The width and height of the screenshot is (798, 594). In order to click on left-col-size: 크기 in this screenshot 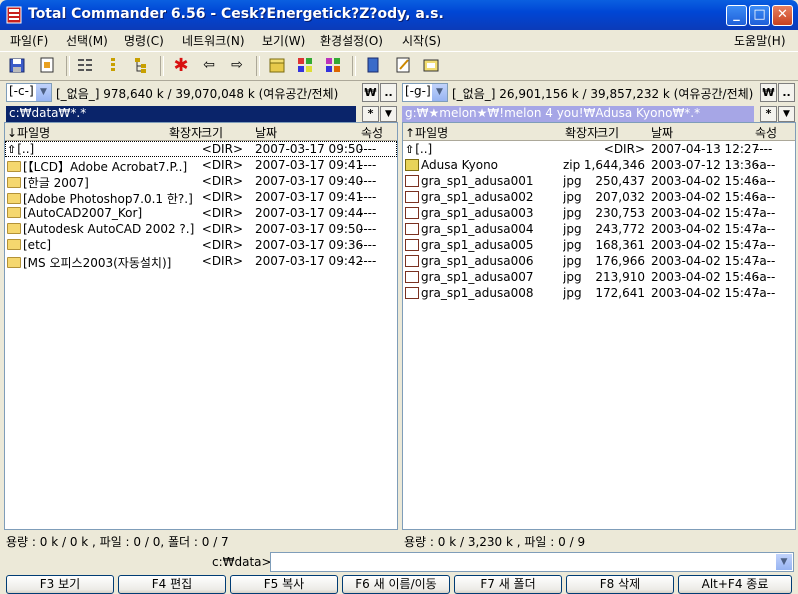, I will do `click(212, 132)`.